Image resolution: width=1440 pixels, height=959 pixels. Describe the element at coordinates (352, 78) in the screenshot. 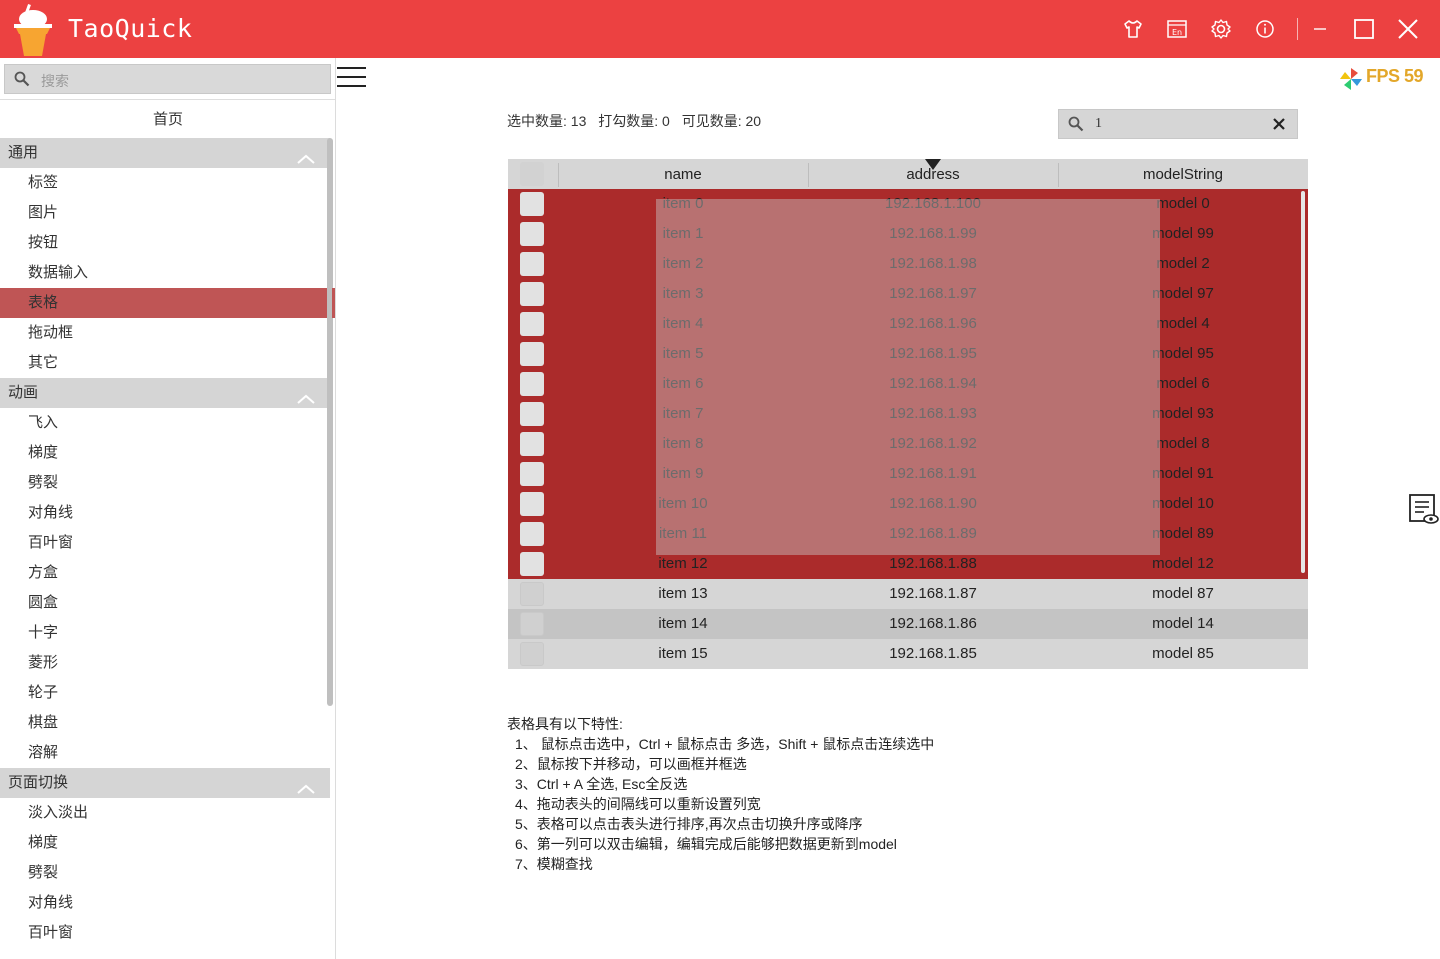

I see `menu-toggle-icon` at that location.